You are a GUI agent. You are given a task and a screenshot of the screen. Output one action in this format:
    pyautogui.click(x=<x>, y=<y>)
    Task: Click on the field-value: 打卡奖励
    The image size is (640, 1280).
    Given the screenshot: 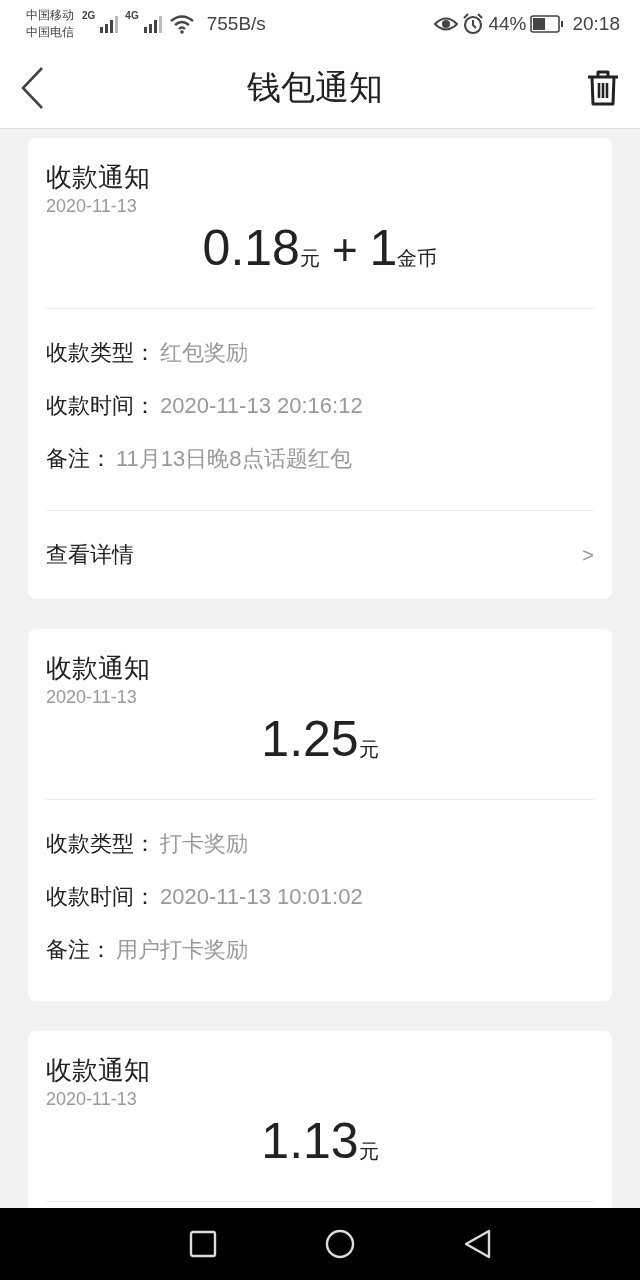 What is the action you would take?
    pyautogui.click(x=204, y=844)
    